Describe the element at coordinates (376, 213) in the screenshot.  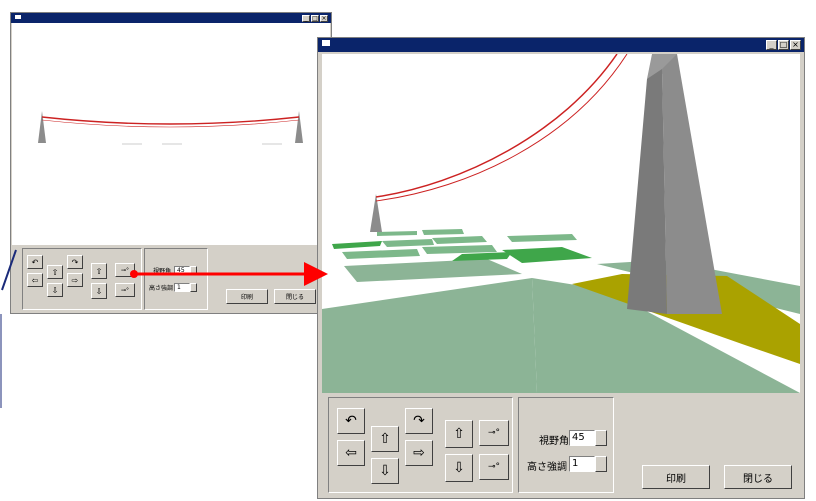
I see `tower-distant` at that location.